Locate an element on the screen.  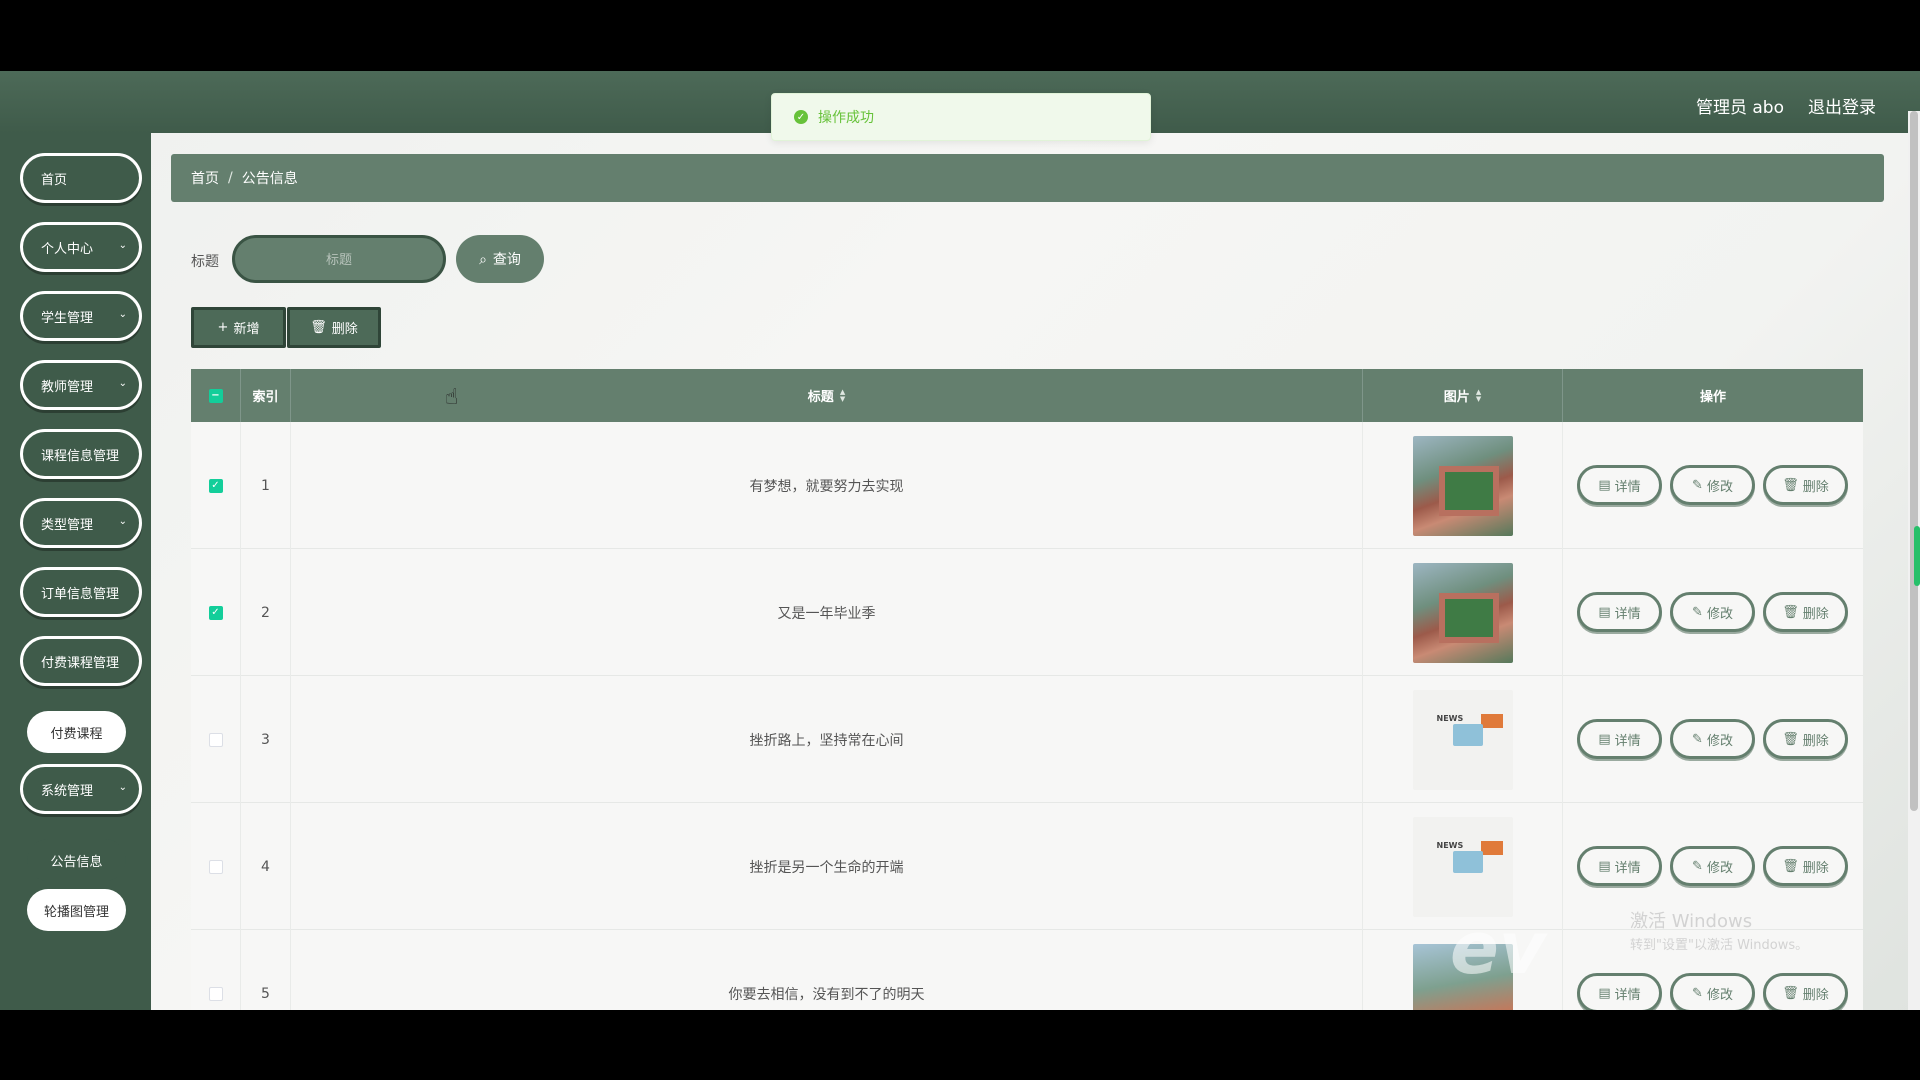
header-image: 图片 ▲ ▼ is located at coordinates (1463, 395).